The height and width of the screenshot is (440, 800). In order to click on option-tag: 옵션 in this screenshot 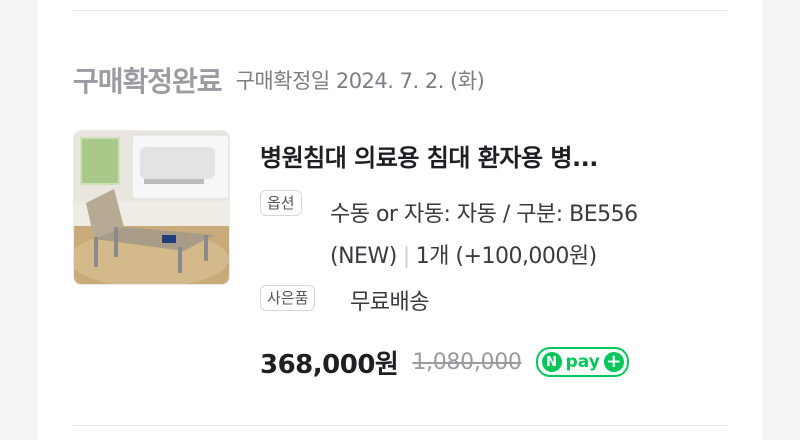, I will do `click(281, 203)`.